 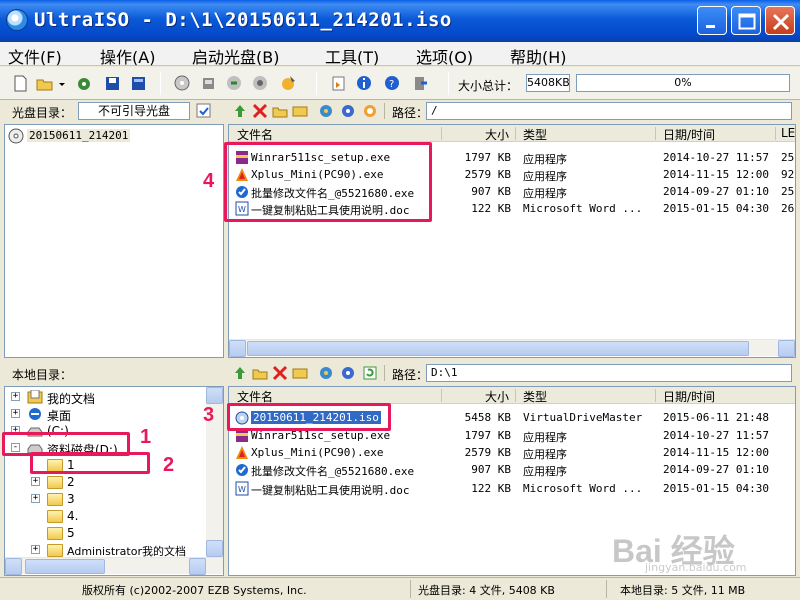 What do you see at coordinates (712, 20) in the screenshot?
I see `minimize-button` at bounding box center [712, 20].